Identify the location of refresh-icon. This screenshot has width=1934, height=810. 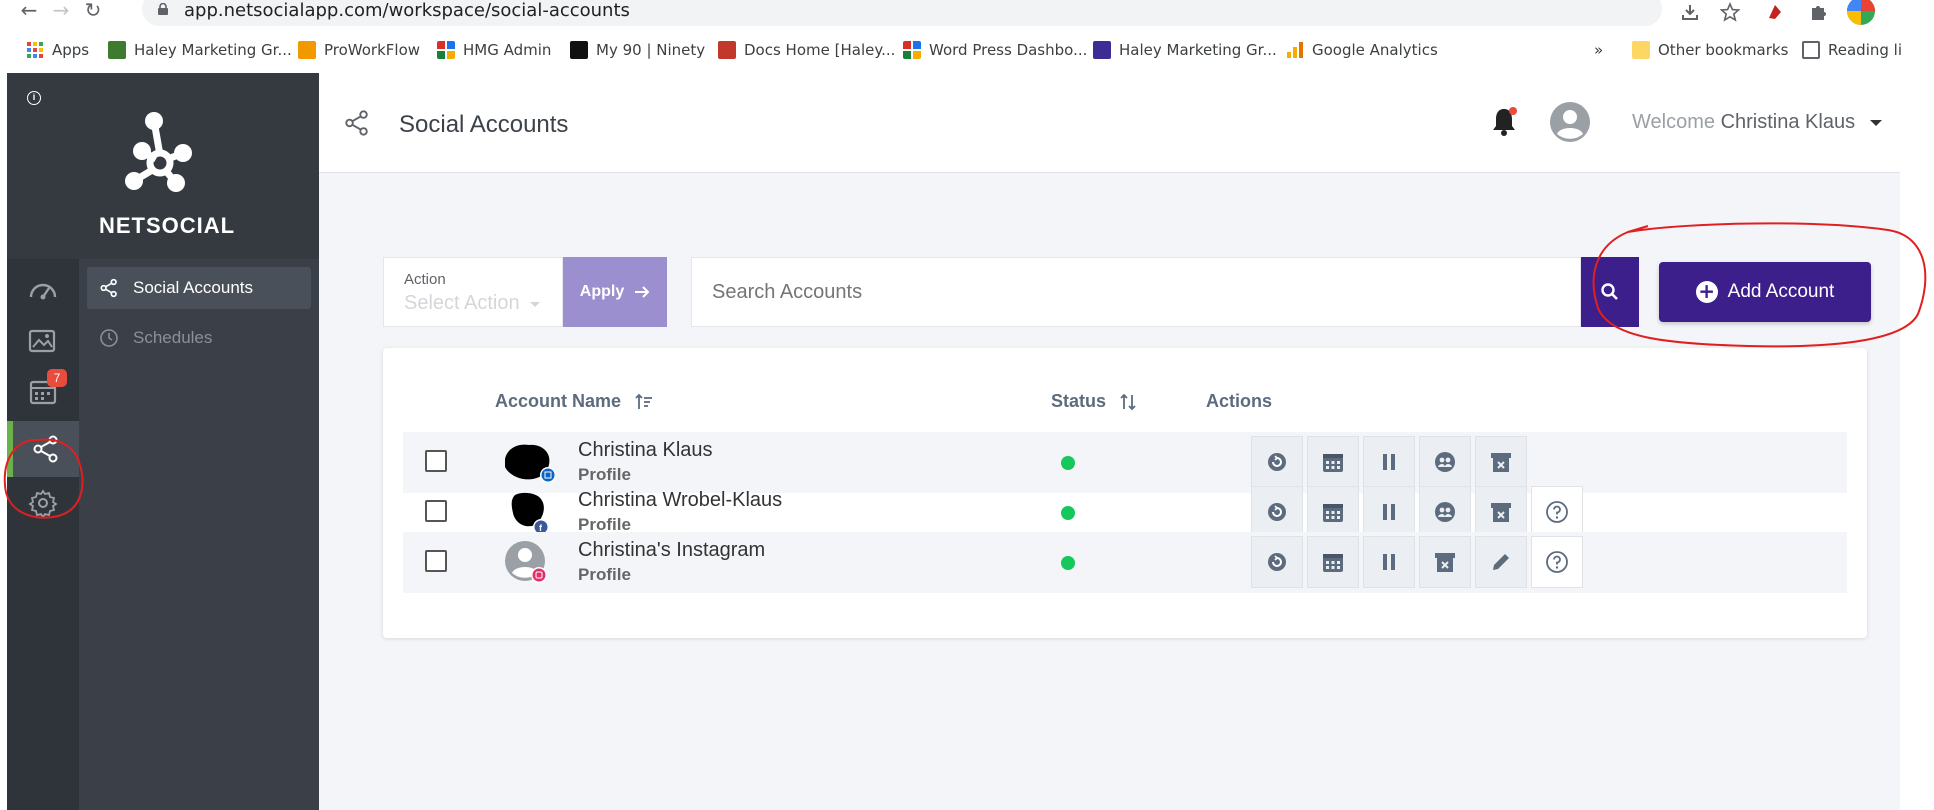
(1277, 462).